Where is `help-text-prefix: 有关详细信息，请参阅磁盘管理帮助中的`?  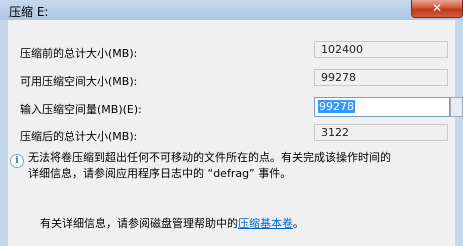
help-text-prefix: 有关详细信息，请参阅磁盘管理帮助中的 is located at coordinates (139, 223).